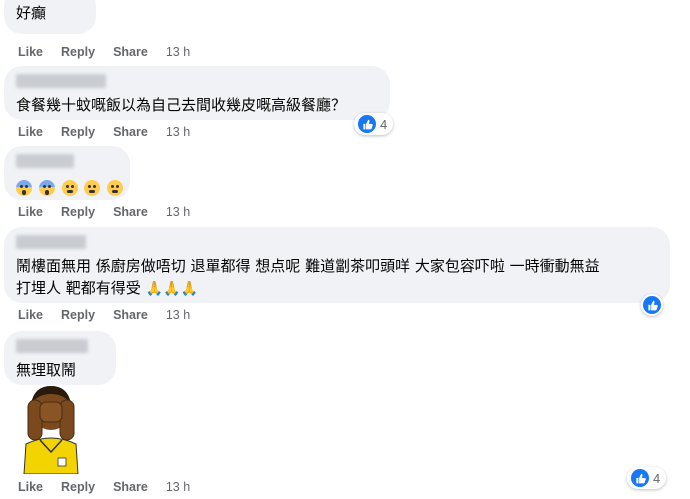  What do you see at coordinates (67, 173) in the screenshot?
I see `comment-bubble` at bounding box center [67, 173].